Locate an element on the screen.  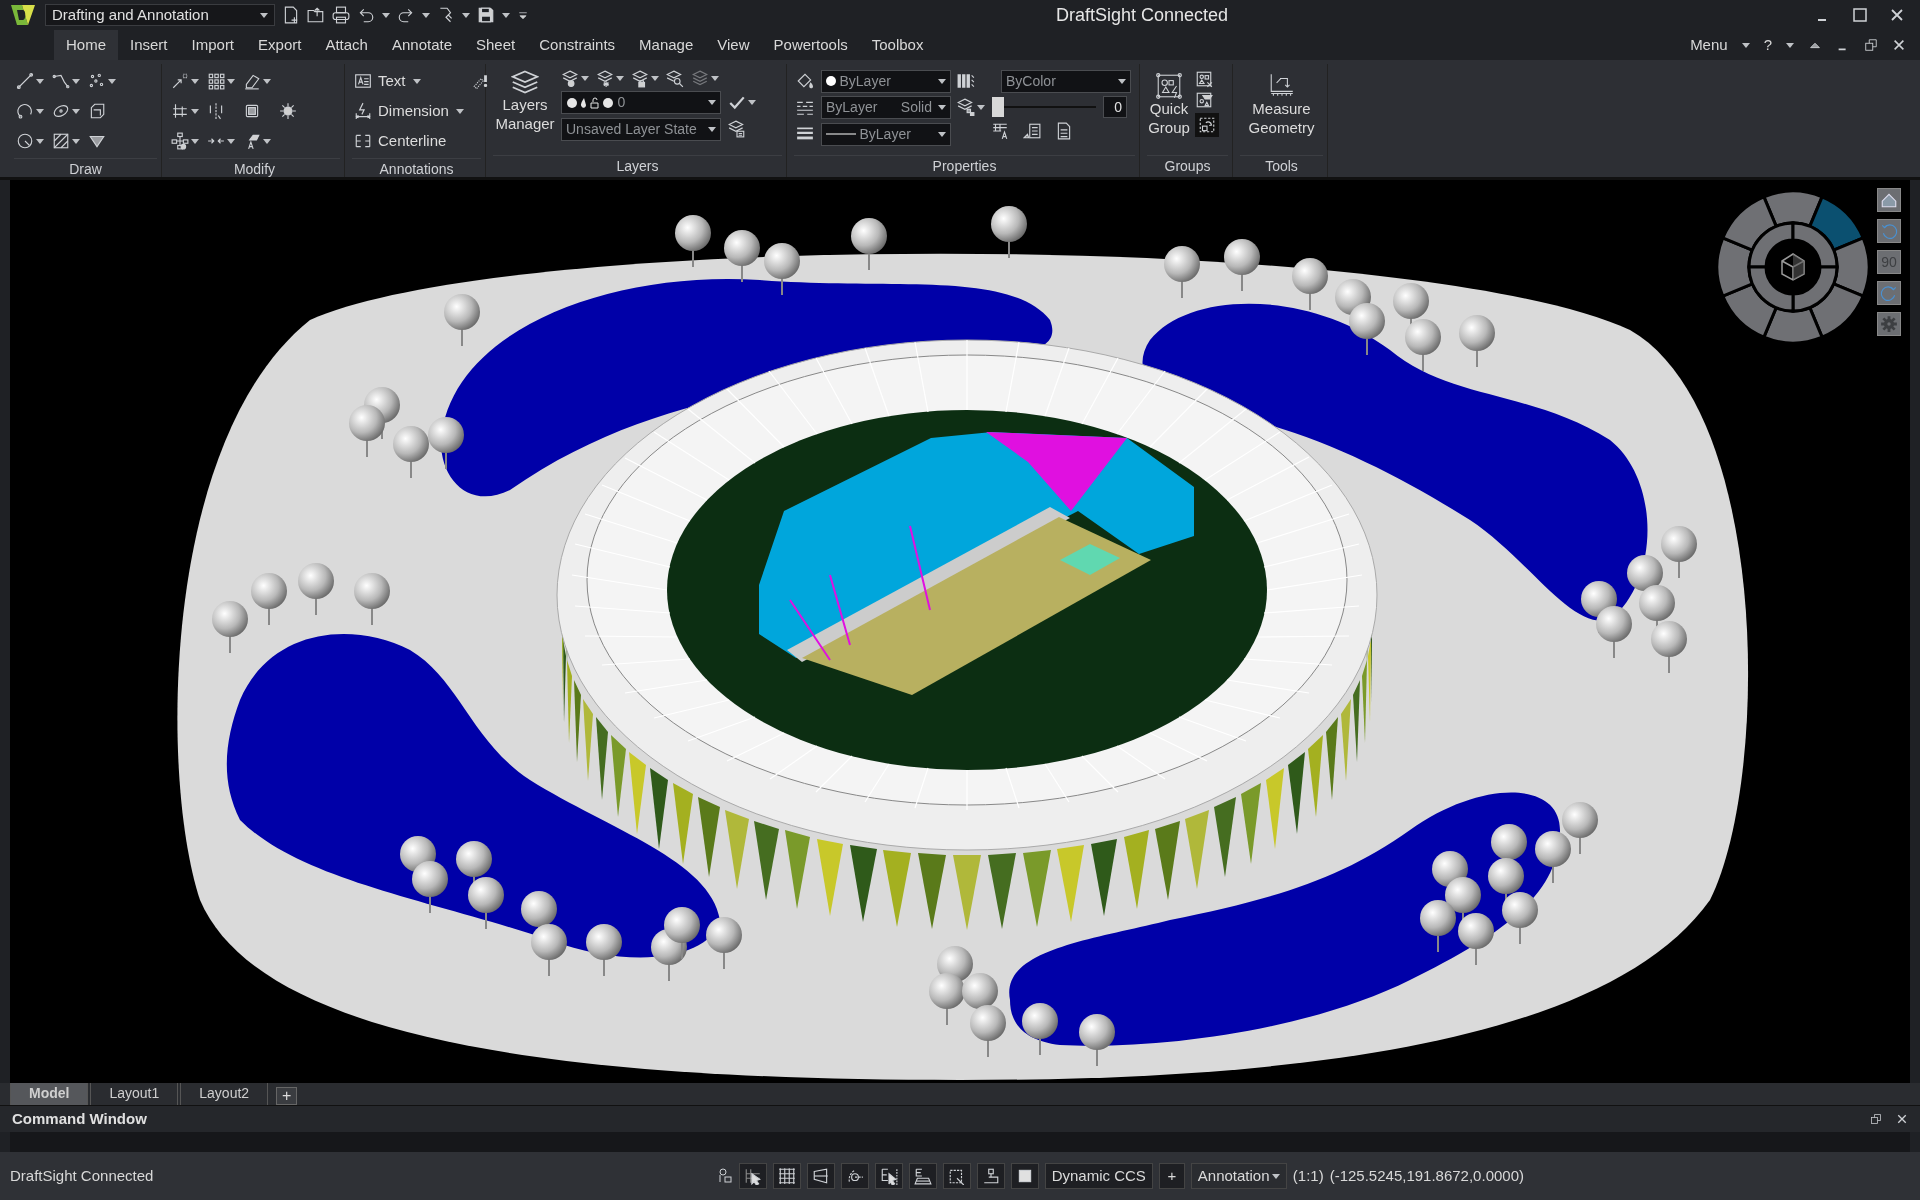
add-layout-button: + is located at coordinates (287, 1096).